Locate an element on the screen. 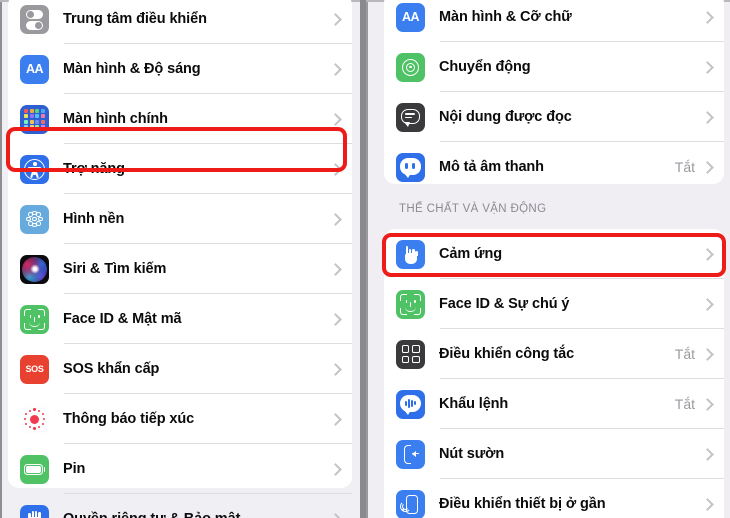 The height and width of the screenshot is (518, 730). settings-row-display-brightness: AA Màn hình & Độ sáng is located at coordinates (180, 69).